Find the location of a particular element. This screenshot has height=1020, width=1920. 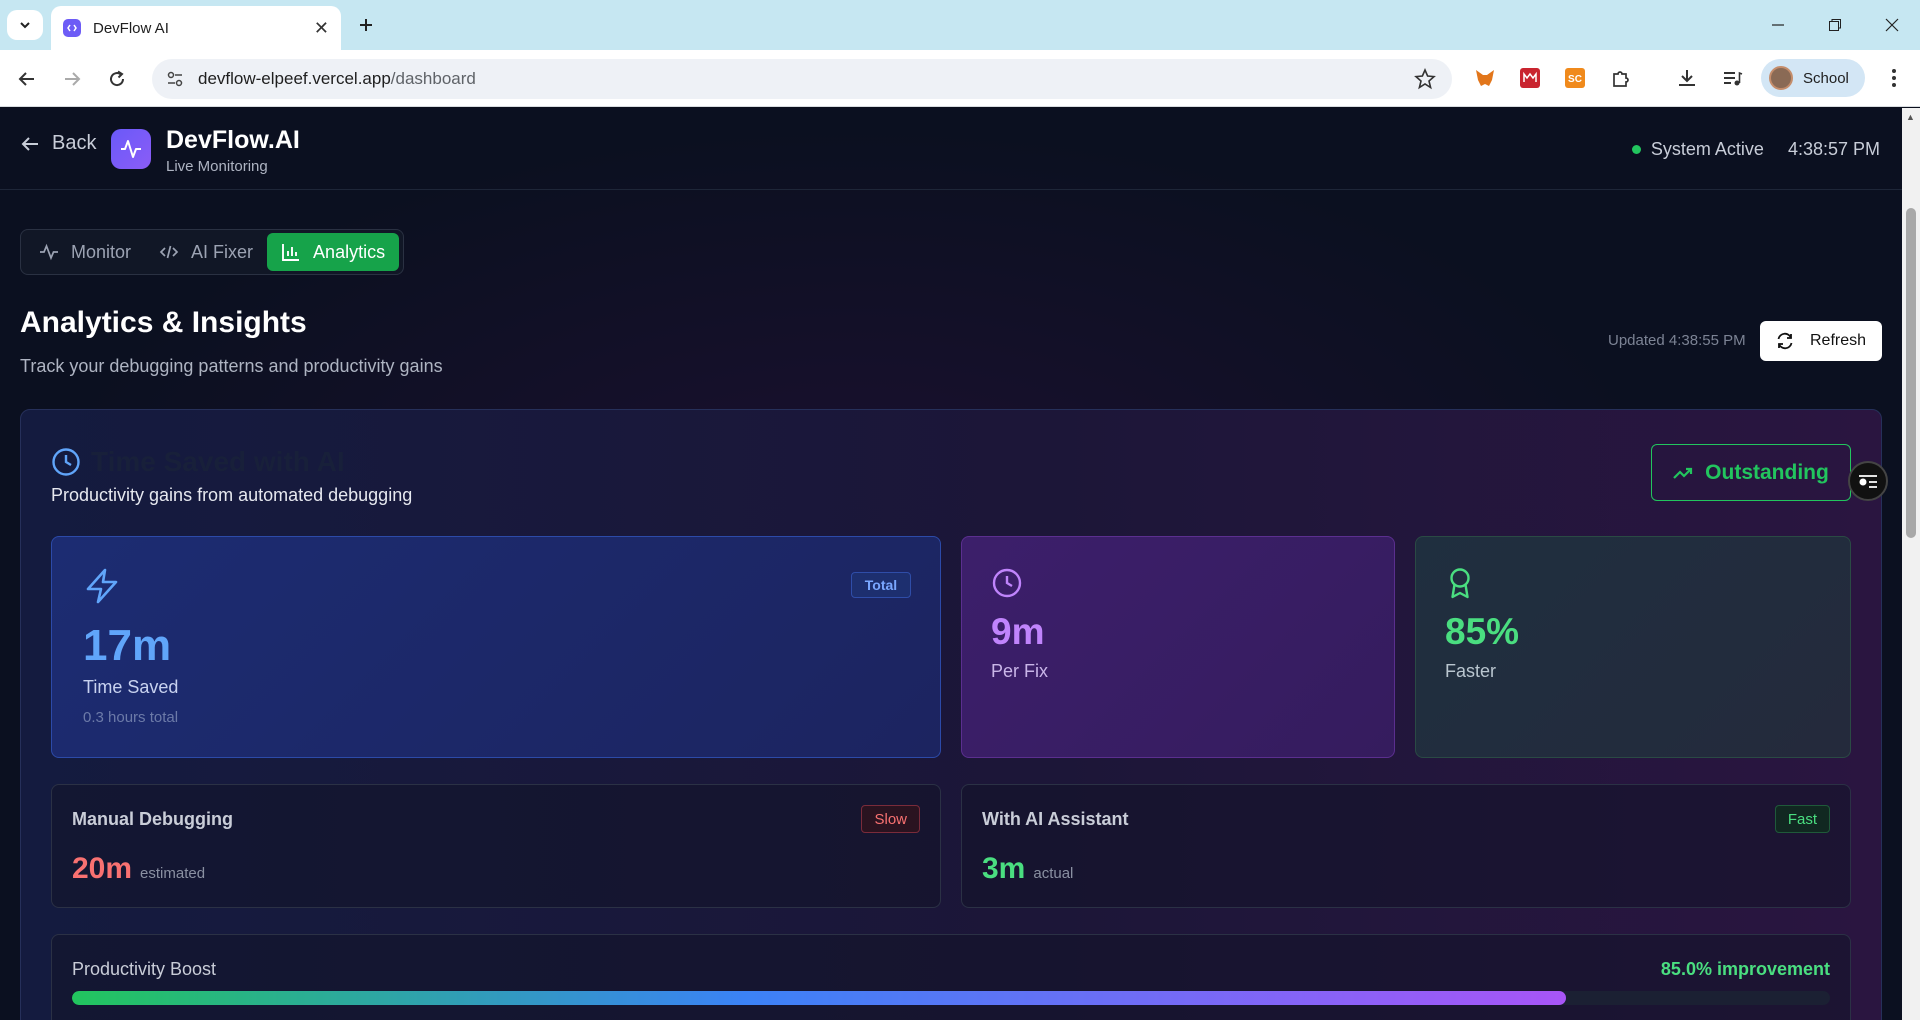

sc-extension-icon: SC is located at coordinates (1575, 78).